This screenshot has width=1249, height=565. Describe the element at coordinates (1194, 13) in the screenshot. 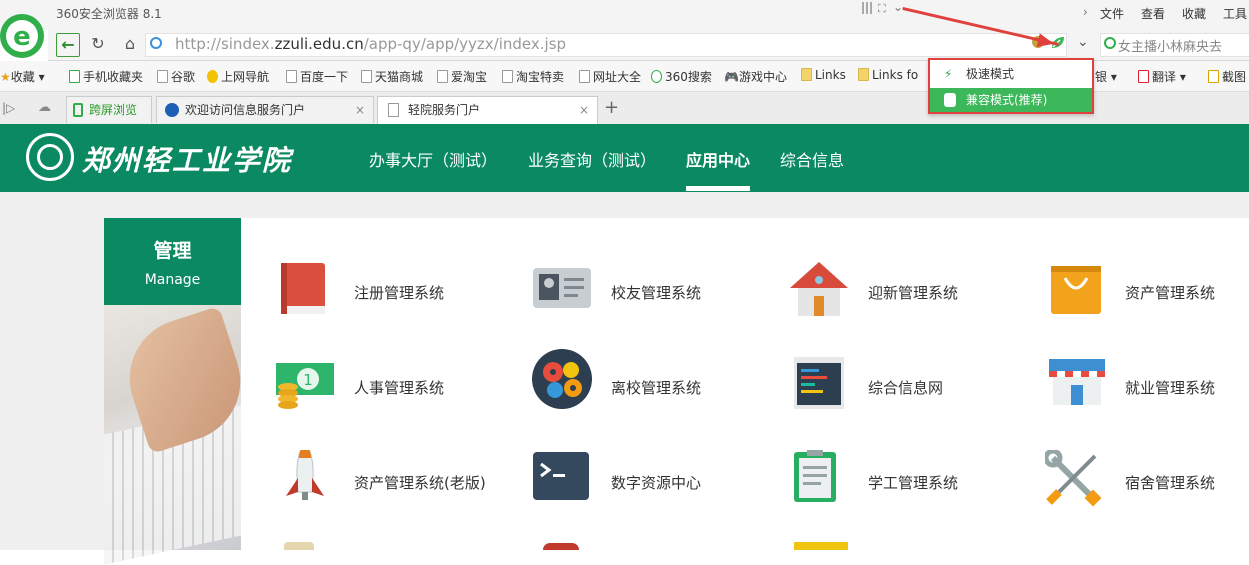

I see `menu-favorites: 收藏` at that location.